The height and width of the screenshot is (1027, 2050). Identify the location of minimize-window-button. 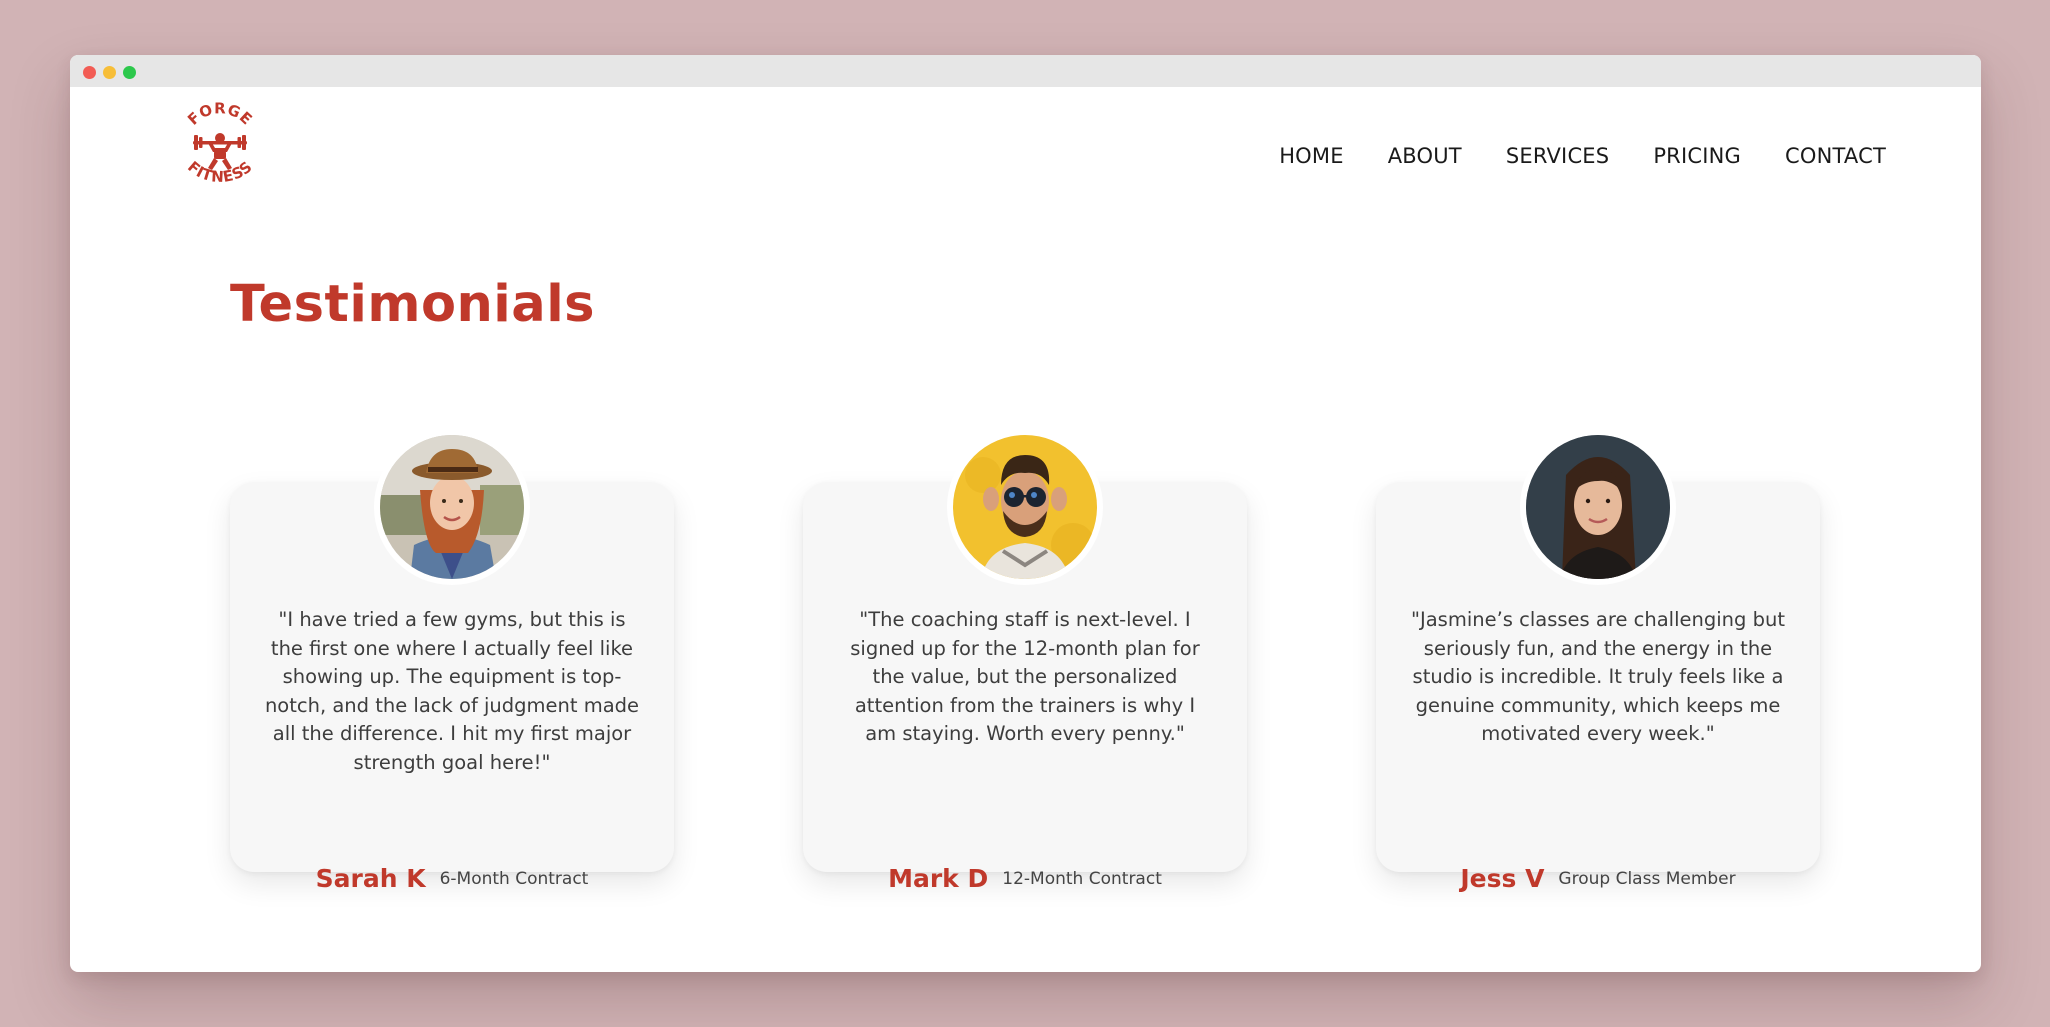
(109, 72).